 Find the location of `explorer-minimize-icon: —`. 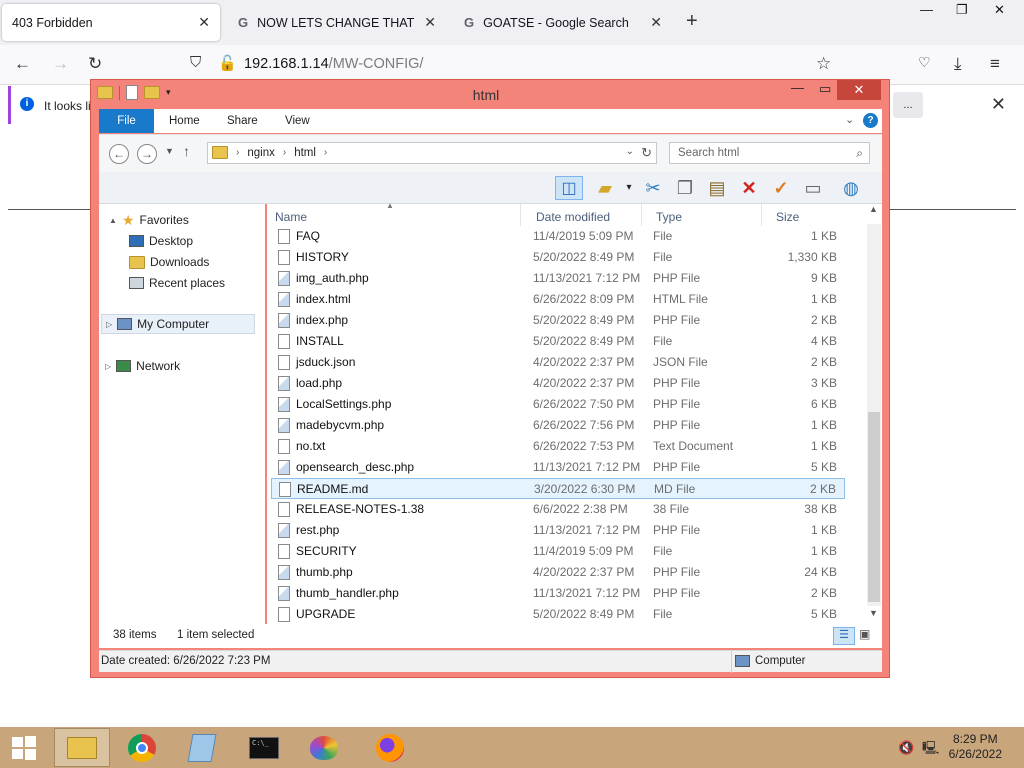

explorer-minimize-icon: — is located at coordinates (797, 90).